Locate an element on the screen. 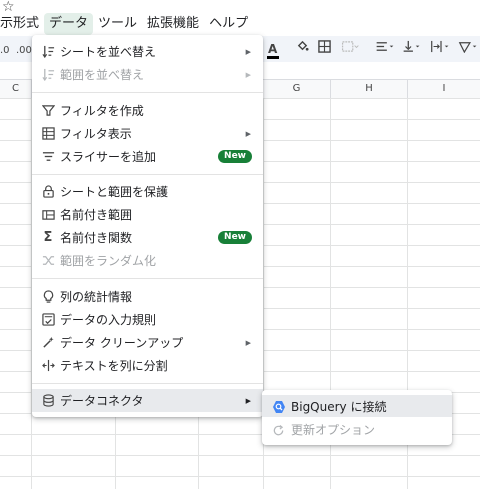 This screenshot has width=480, height=489. sort-icon is located at coordinates (48, 52).